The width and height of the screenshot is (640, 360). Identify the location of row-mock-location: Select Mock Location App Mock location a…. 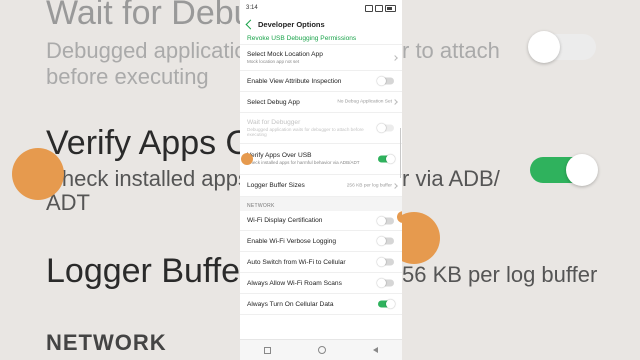
(321, 58).